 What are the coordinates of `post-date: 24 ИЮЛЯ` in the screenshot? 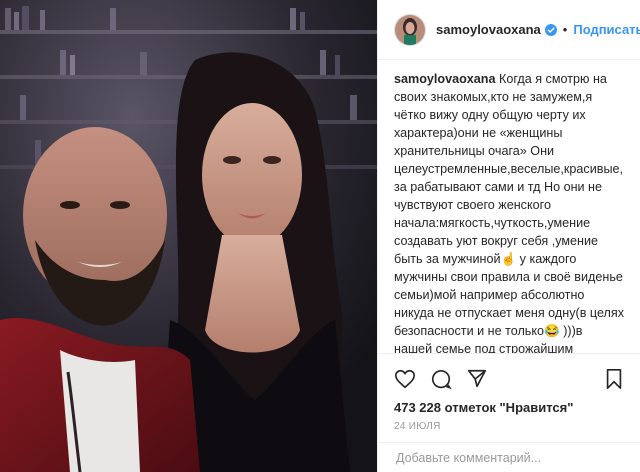 It's located at (509, 426).